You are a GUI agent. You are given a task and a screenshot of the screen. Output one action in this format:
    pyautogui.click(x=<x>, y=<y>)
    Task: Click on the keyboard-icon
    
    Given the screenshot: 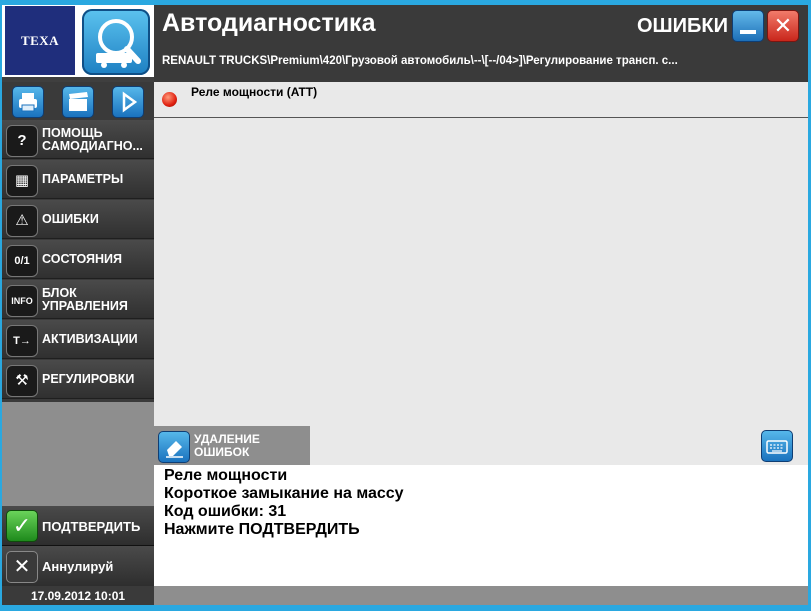 What is the action you would take?
    pyautogui.click(x=777, y=447)
    